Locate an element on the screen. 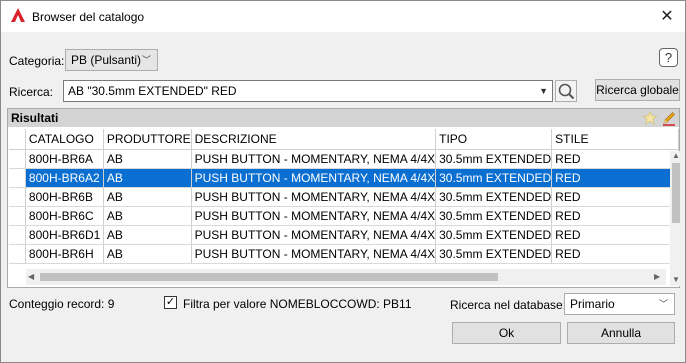 The width and height of the screenshot is (686, 363). scroll-up-icon: ▲ is located at coordinates (676, 155).